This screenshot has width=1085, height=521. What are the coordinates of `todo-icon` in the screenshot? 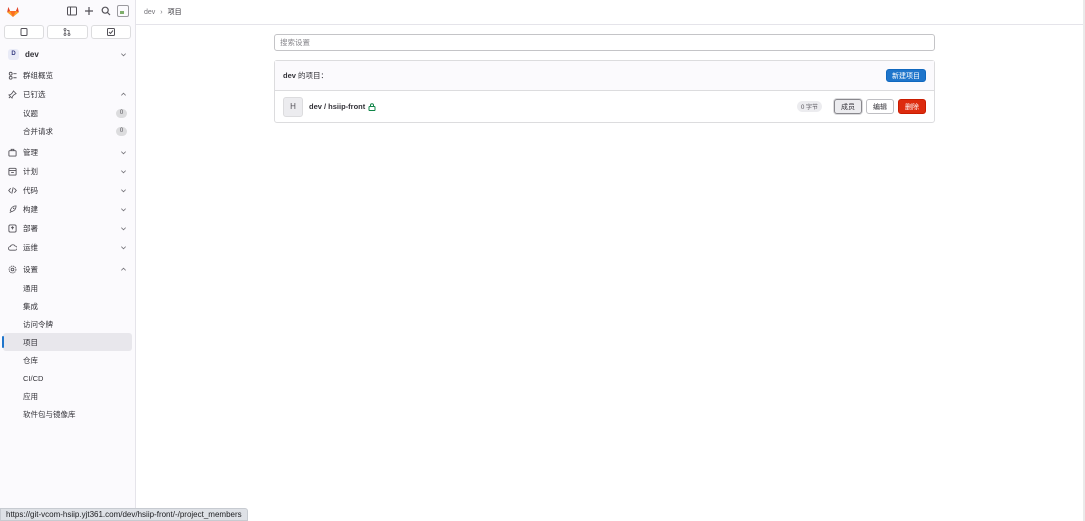 It's located at (110, 32).